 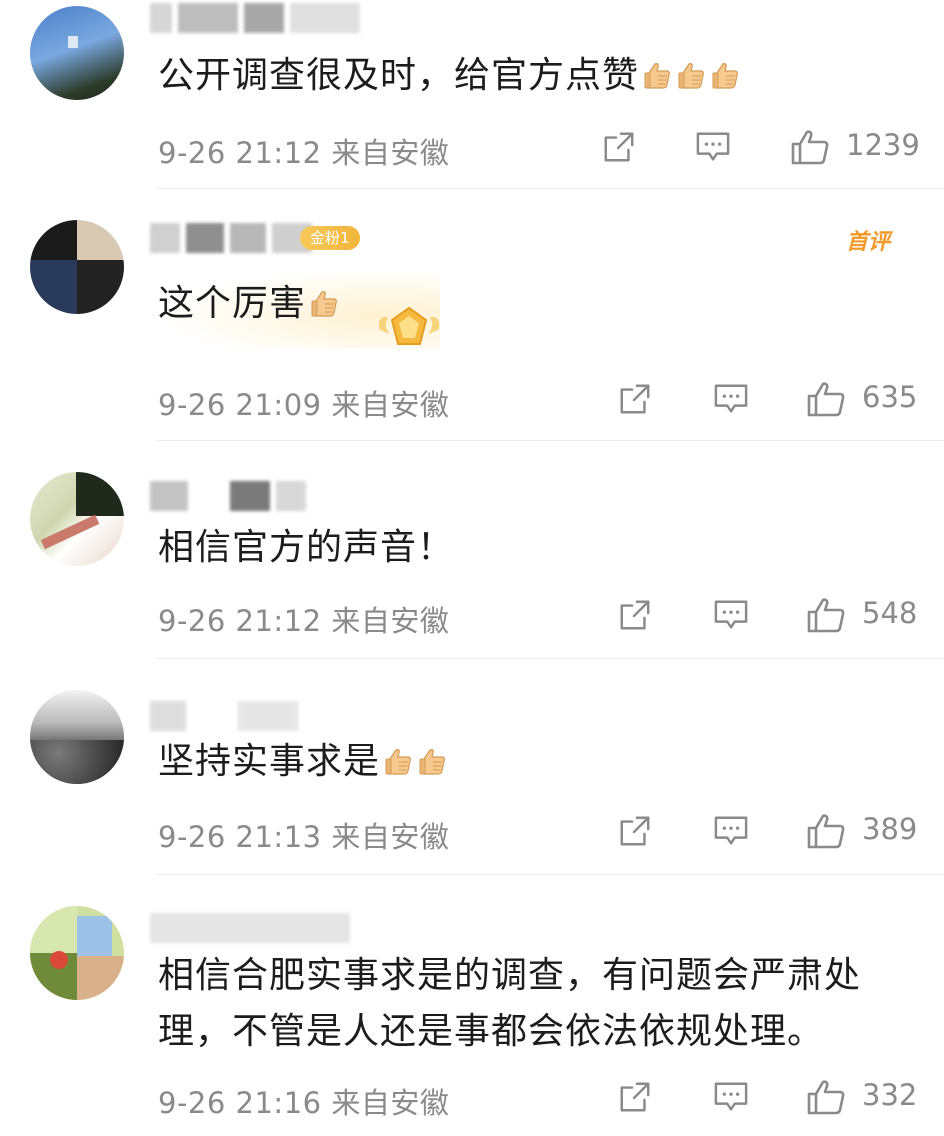 What do you see at coordinates (240, 1103) in the screenshot?
I see `comment-time: 9-26 21:16` at bounding box center [240, 1103].